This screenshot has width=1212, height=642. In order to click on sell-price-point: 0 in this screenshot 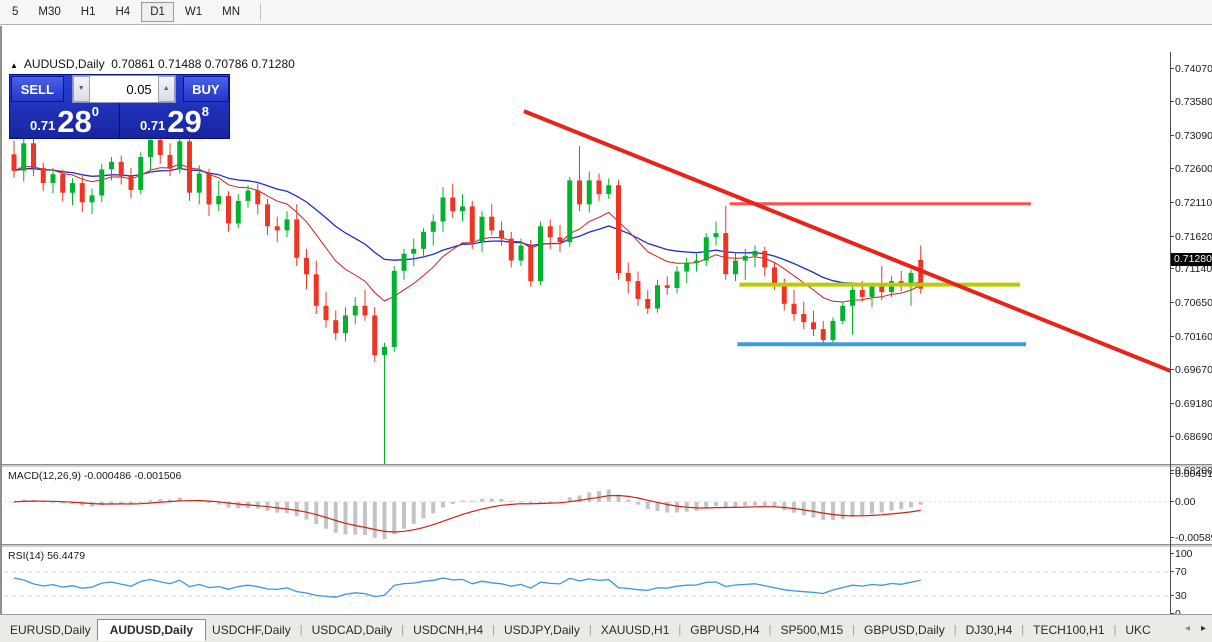, I will do `click(95, 111)`.